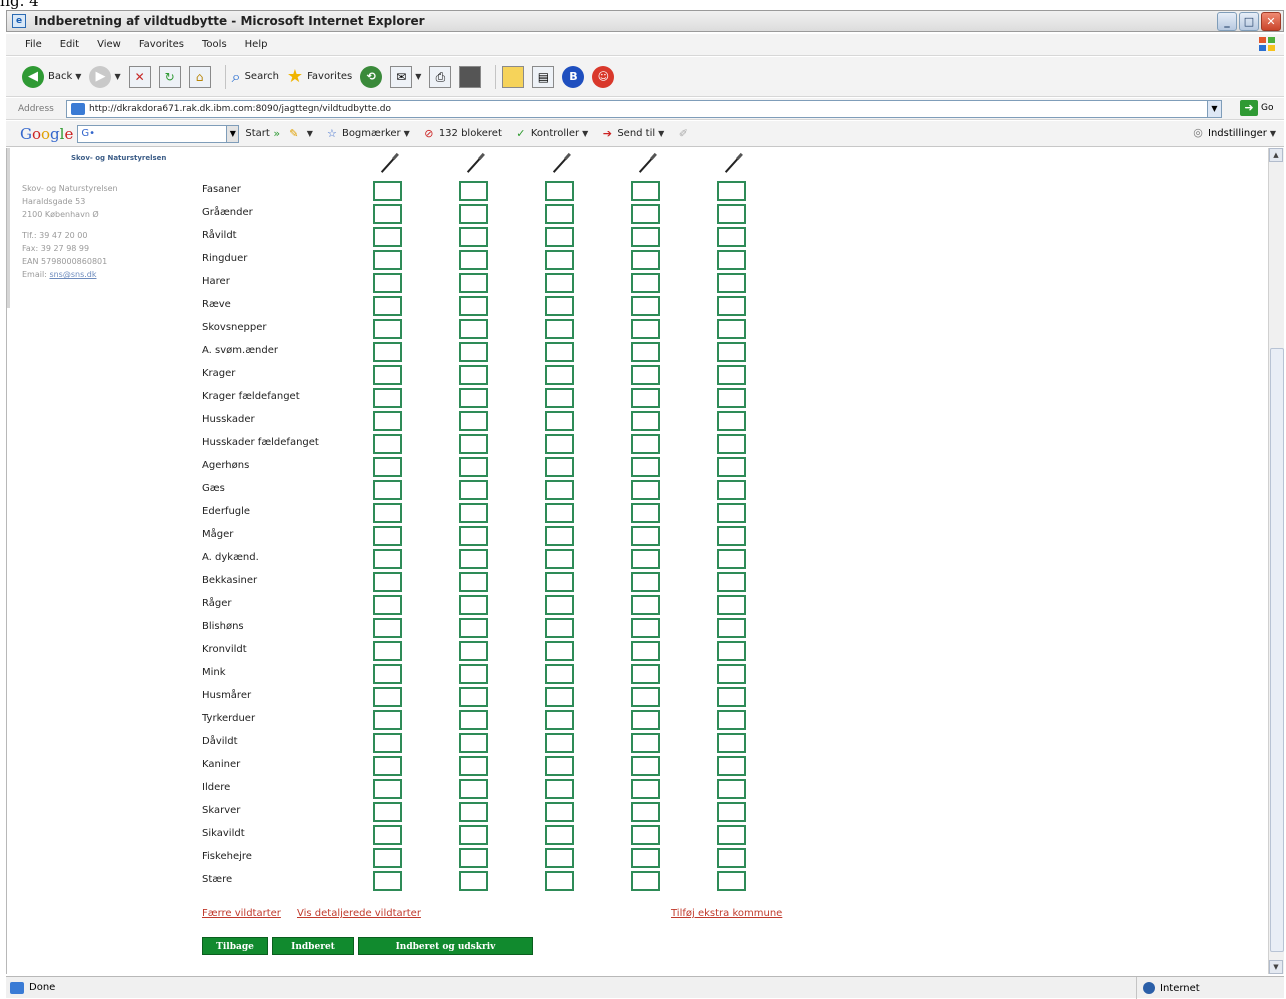 The height and width of the screenshot is (999, 1286). I want to click on paperclip-icon: ✐, so click(683, 134).